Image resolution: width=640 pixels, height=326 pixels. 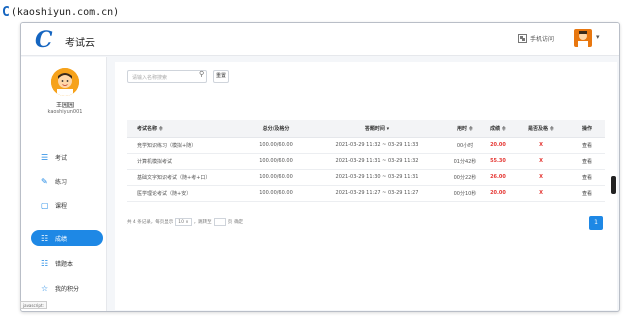 I want to click on practice-icon: ✎, so click(x=44, y=181).